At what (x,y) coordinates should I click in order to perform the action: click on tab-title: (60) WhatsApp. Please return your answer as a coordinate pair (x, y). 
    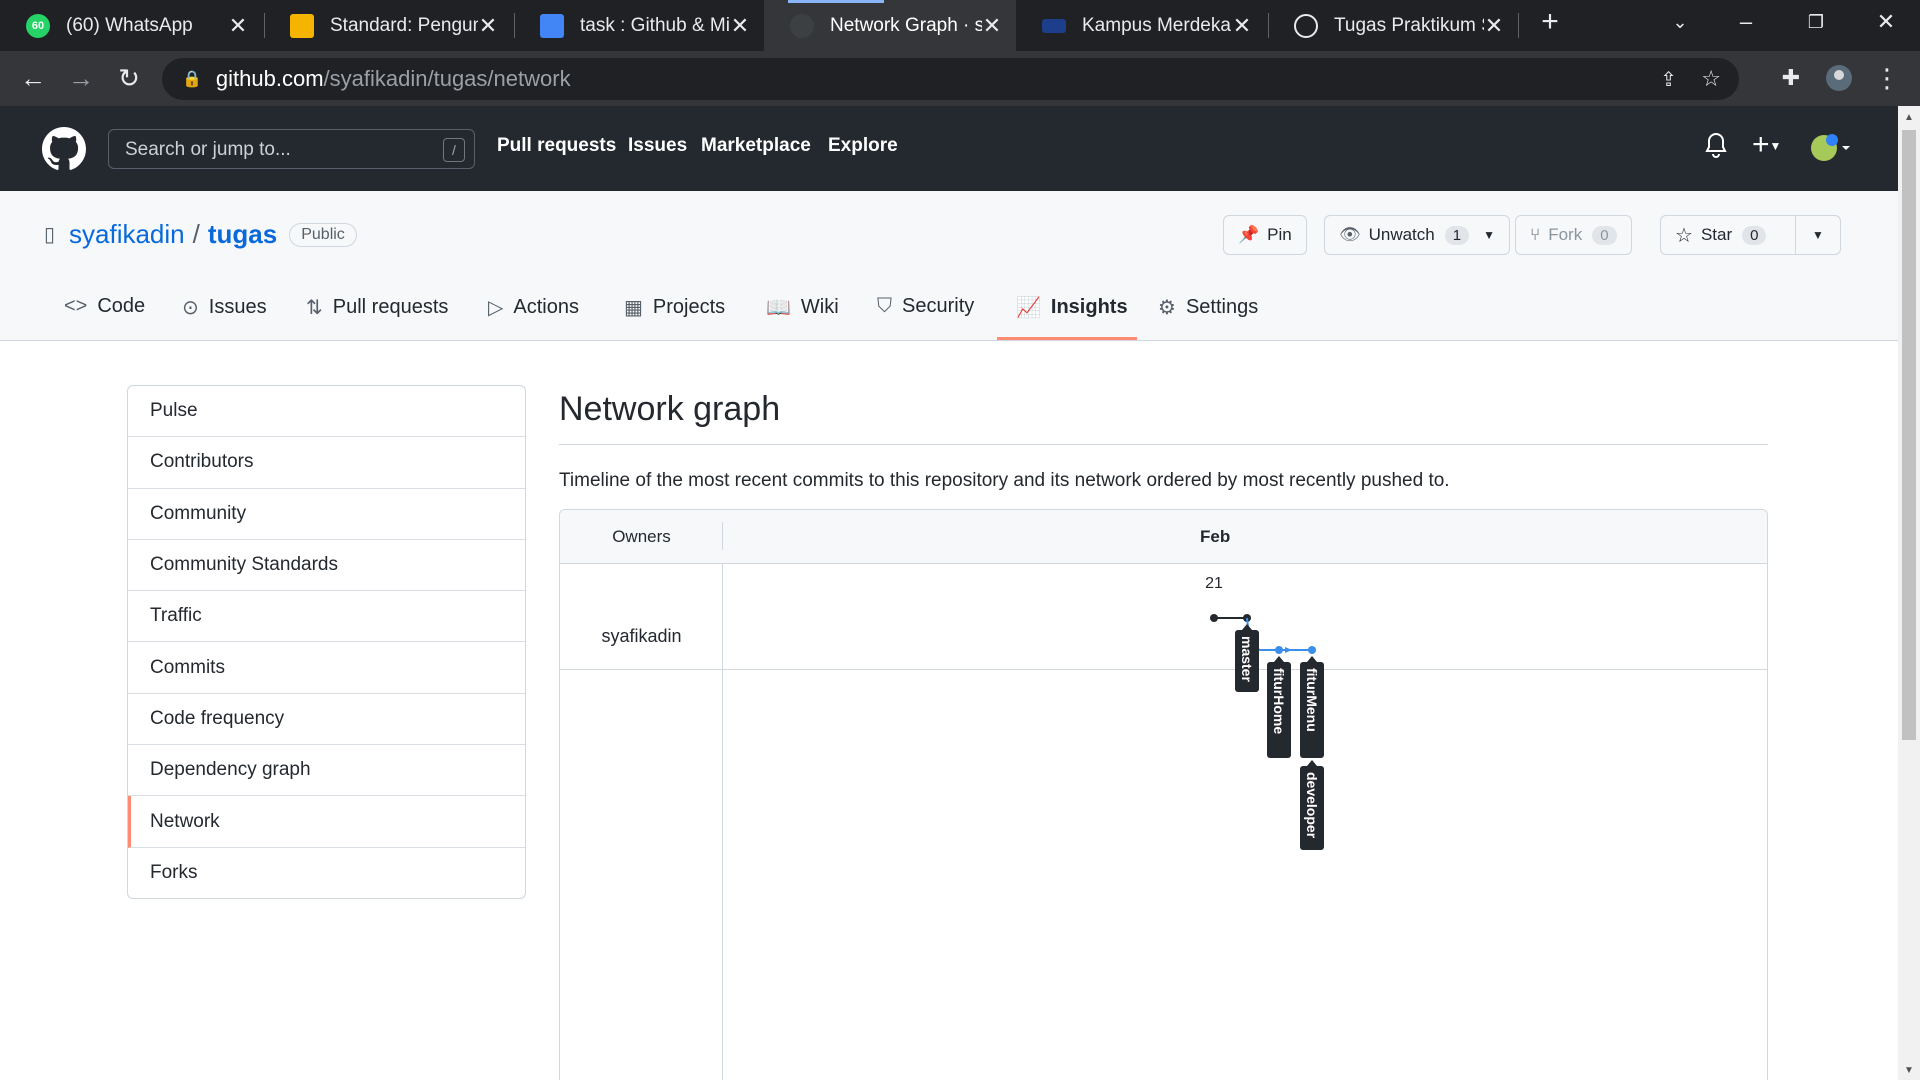
    Looking at the image, I should click on (129, 25).